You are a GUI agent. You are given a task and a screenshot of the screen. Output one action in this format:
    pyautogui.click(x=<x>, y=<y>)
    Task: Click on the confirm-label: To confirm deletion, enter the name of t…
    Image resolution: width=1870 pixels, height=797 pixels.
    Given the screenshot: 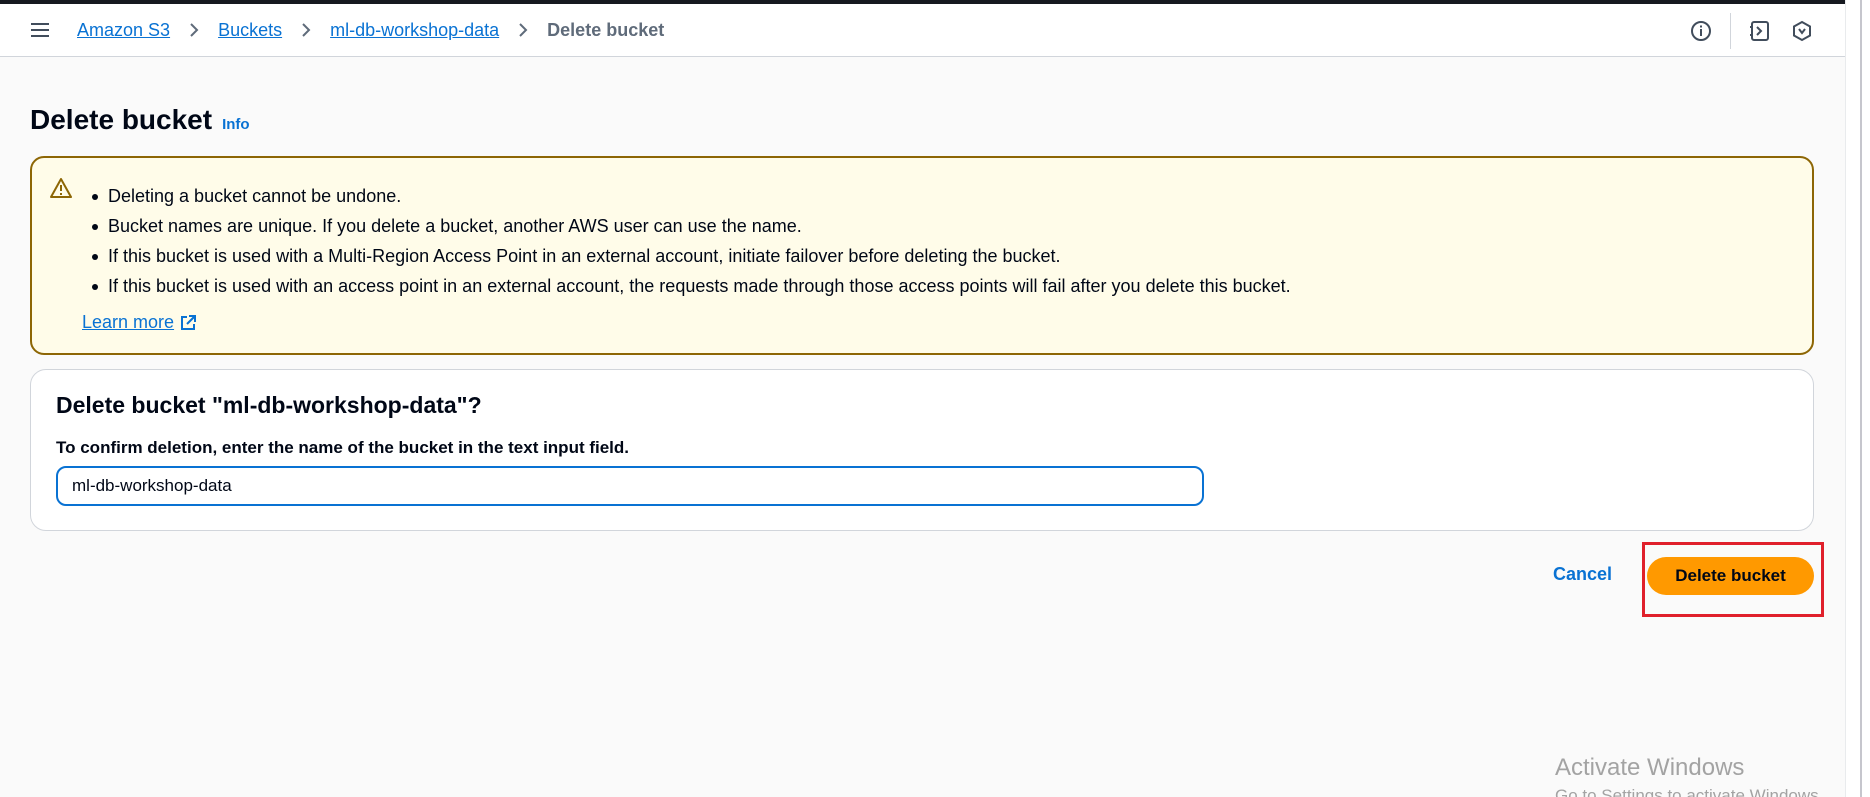 What is the action you would take?
    pyautogui.click(x=343, y=447)
    